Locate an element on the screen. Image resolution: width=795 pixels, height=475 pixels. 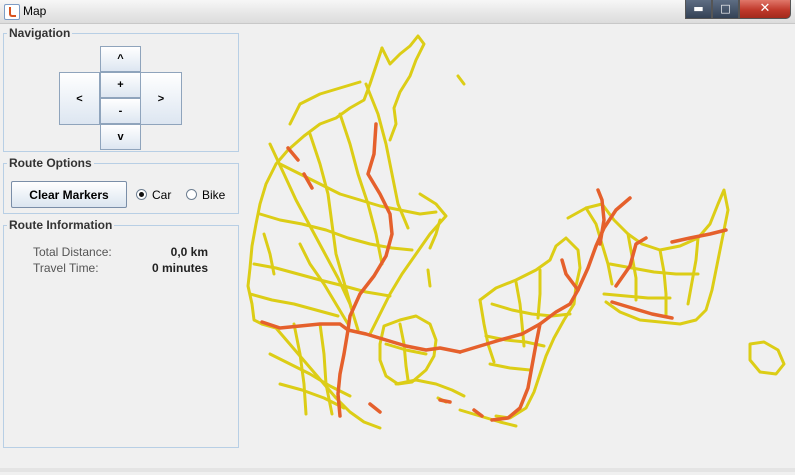
route-information-legend: Route Information is located at coordinates (61, 225).